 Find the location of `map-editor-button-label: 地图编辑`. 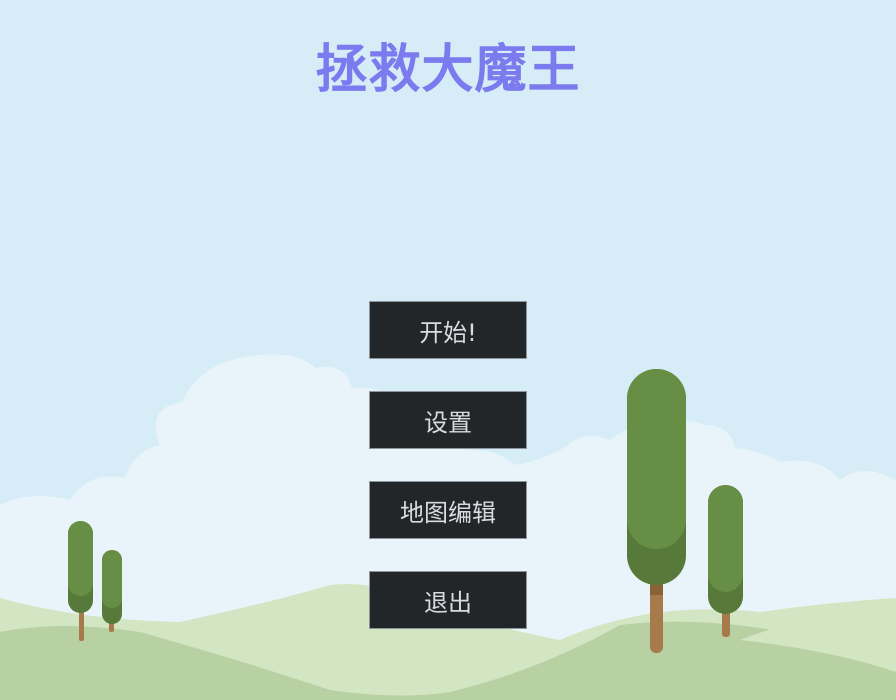

map-editor-button-label: 地图编辑 is located at coordinates (448, 512).